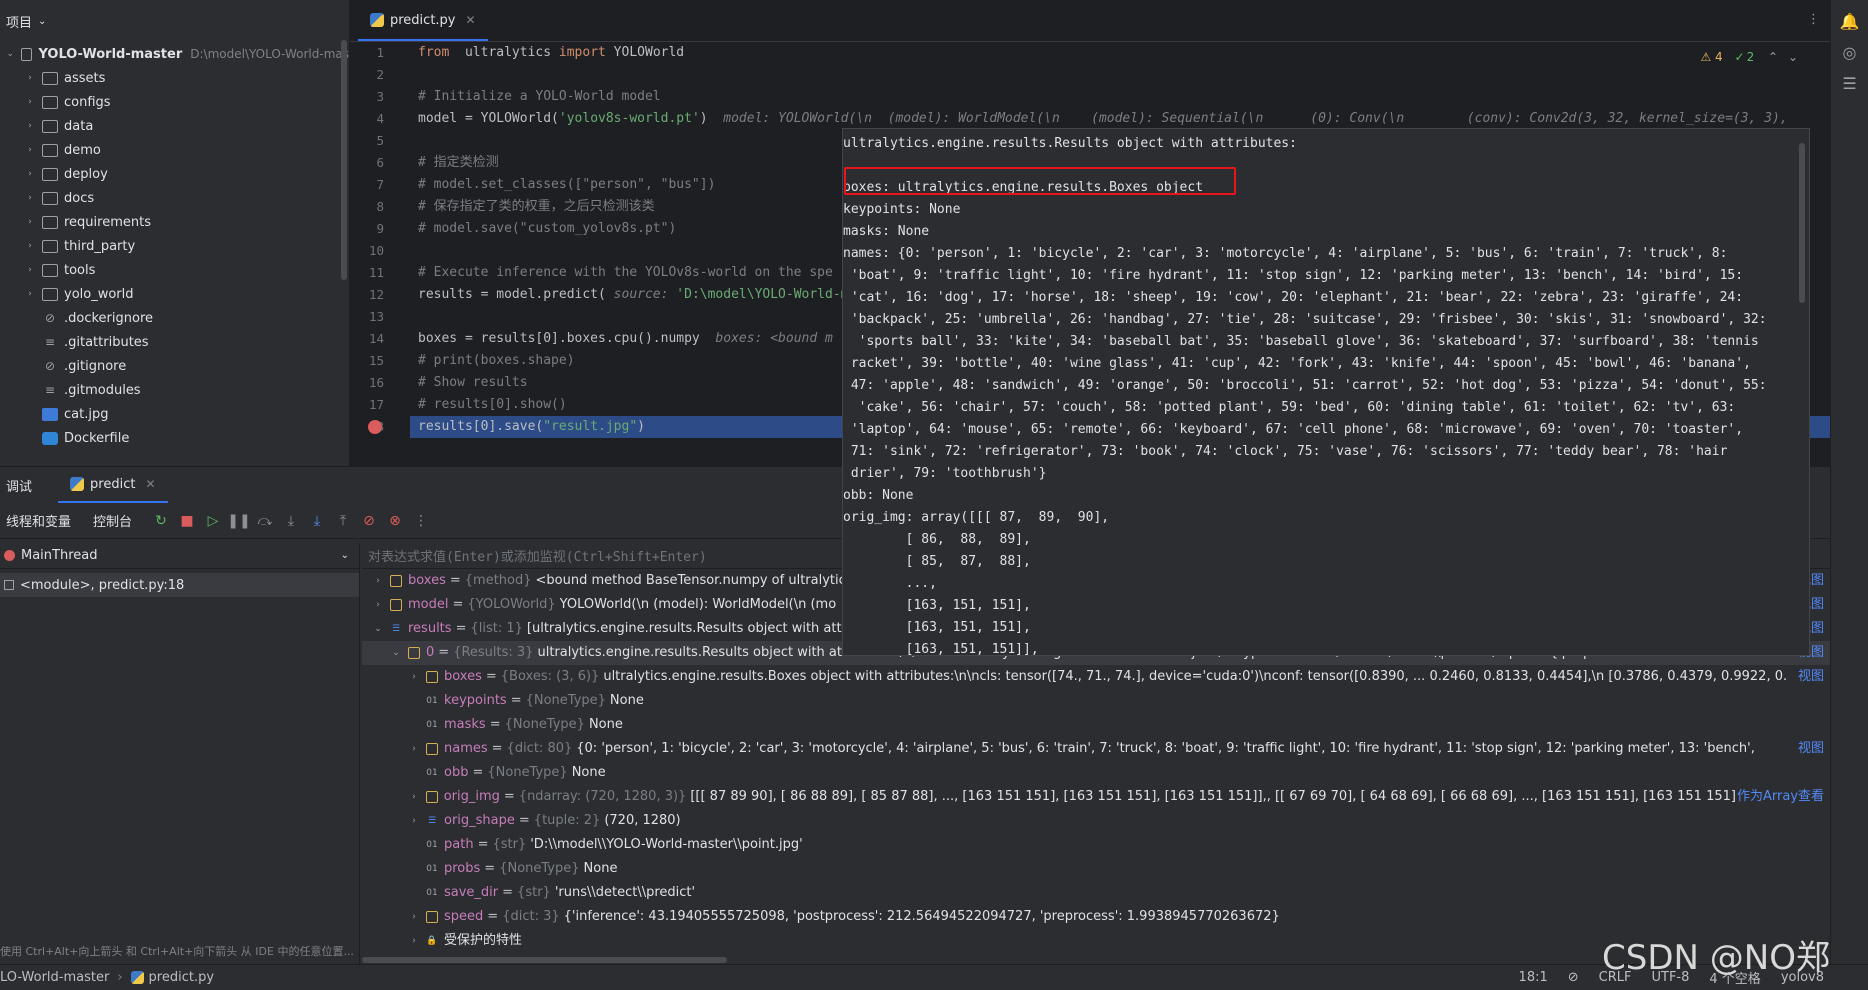  What do you see at coordinates (344, 160) in the screenshot?
I see `project-scrollbar` at bounding box center [344, 160].